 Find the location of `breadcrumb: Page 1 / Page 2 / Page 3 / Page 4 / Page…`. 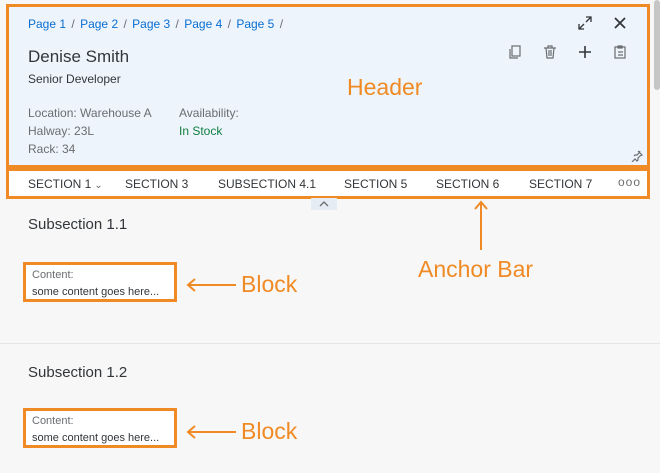

breadcrumb: Page 1 / Page 2 / Page 3 / Page 4 / Page… is located at coordinates (156, 24).